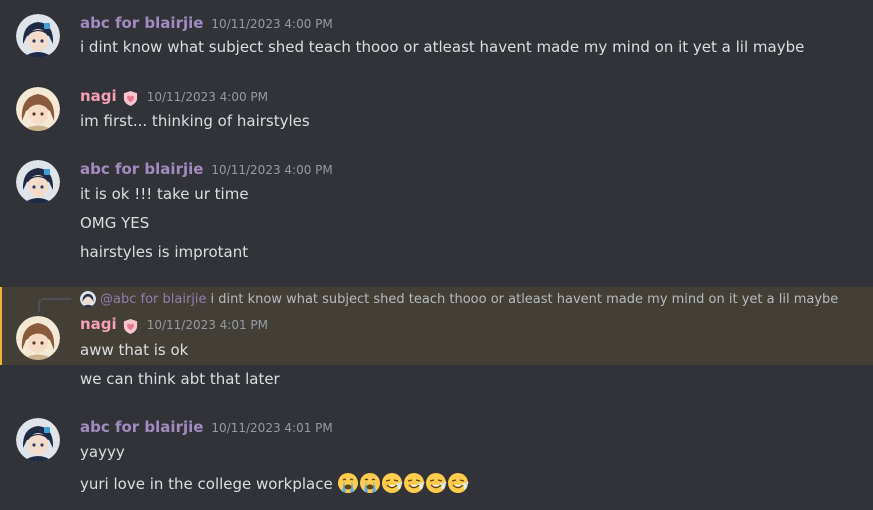 The height and width of the screenshot is (510, 873). What do you see at coordinates (164, 252) in the screenshot?
I see `message-text: hairstyles is improtant` at bounding box center [164, 252].